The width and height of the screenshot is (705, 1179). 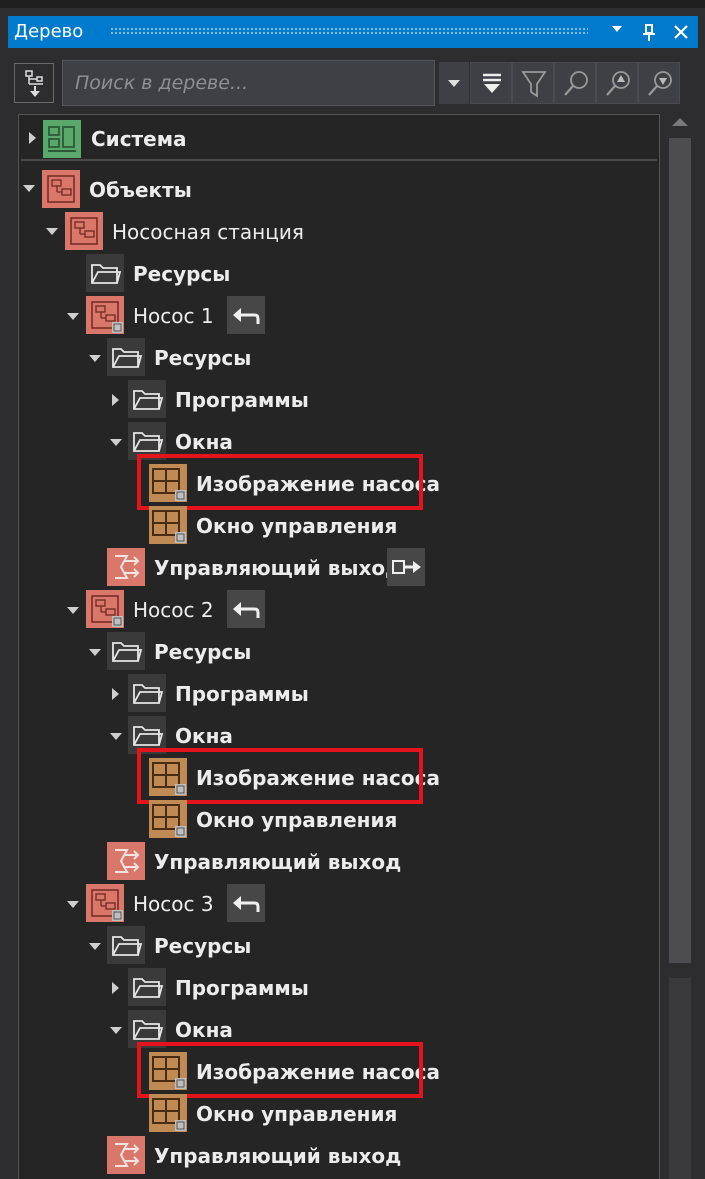 What do you see at coordinates (173, 610) in the screenshot?
I see `tree-item-pump2: Нococ 2` at bounding box center [173, 610].